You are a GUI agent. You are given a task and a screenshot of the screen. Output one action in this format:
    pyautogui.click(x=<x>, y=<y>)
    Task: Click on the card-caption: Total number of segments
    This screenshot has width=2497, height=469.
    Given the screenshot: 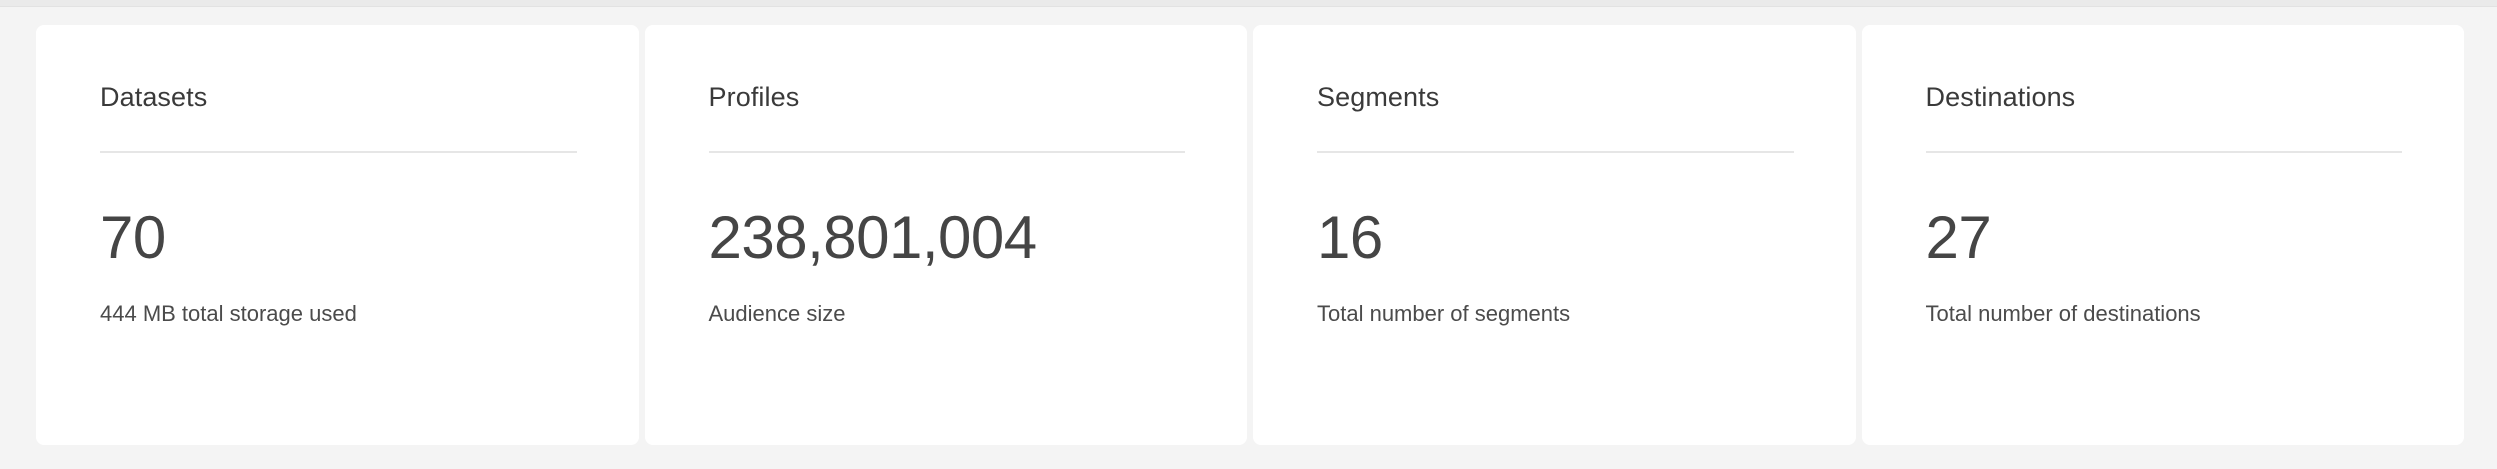 What is the action you would take?
    pyautogui.click(x=1444, y=313)
    